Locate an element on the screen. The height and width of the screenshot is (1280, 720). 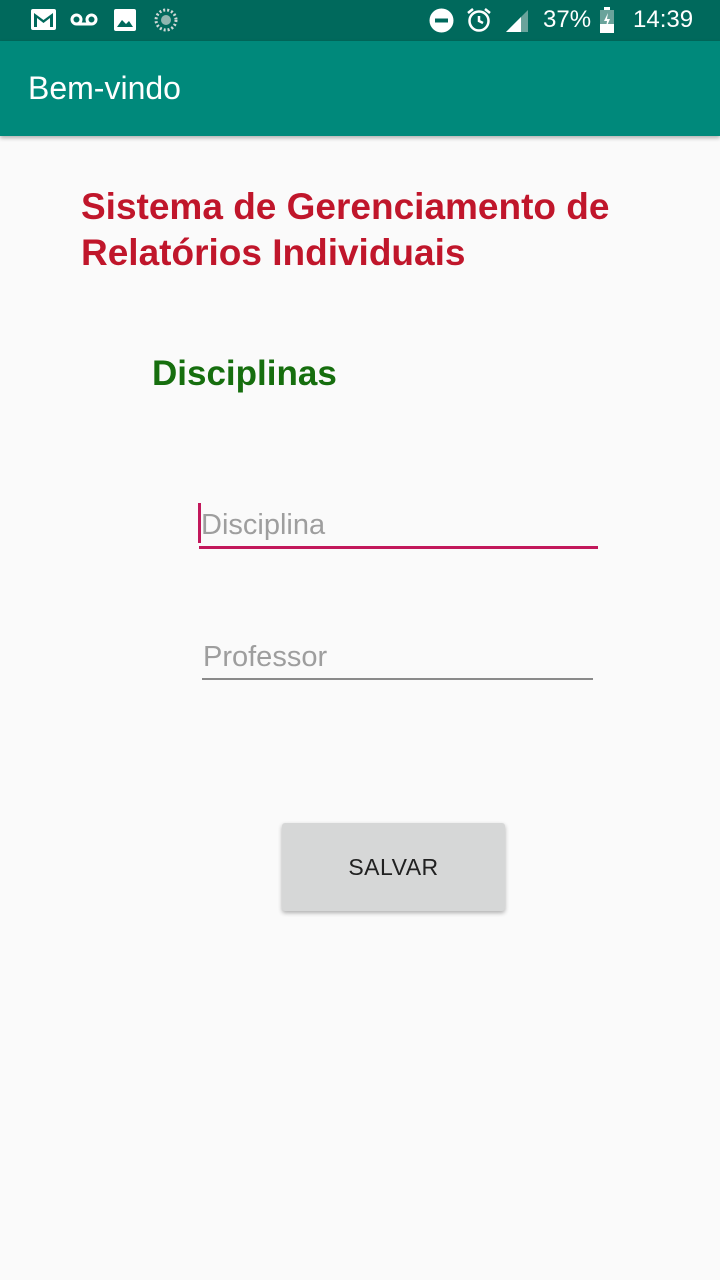
save-button: SALVAR is located at coordinates (393, 867).